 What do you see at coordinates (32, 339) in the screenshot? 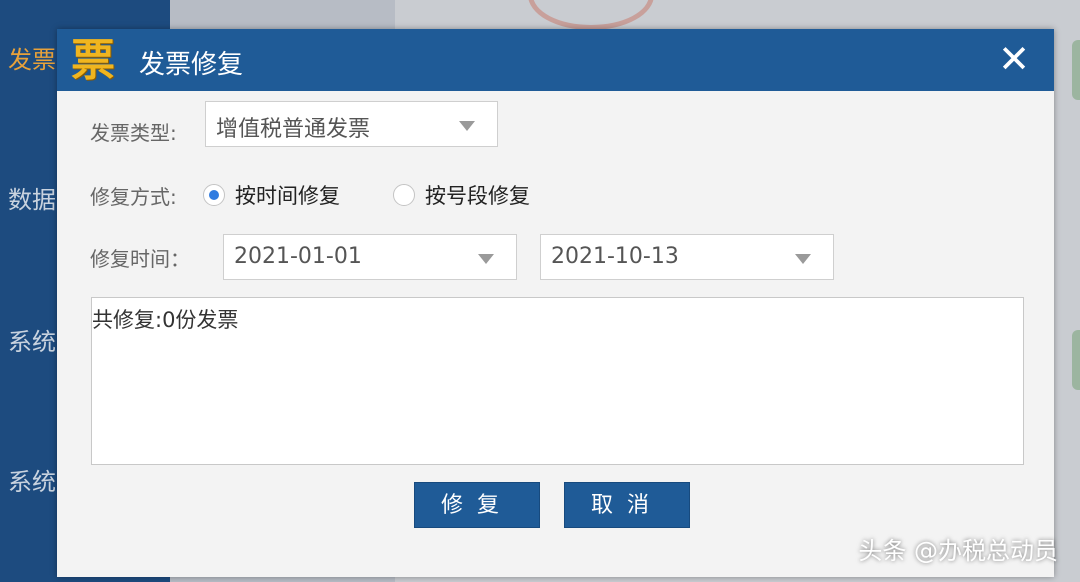
I see `sidebar-item-system-1: 系统` at bounding box center [32, 339].